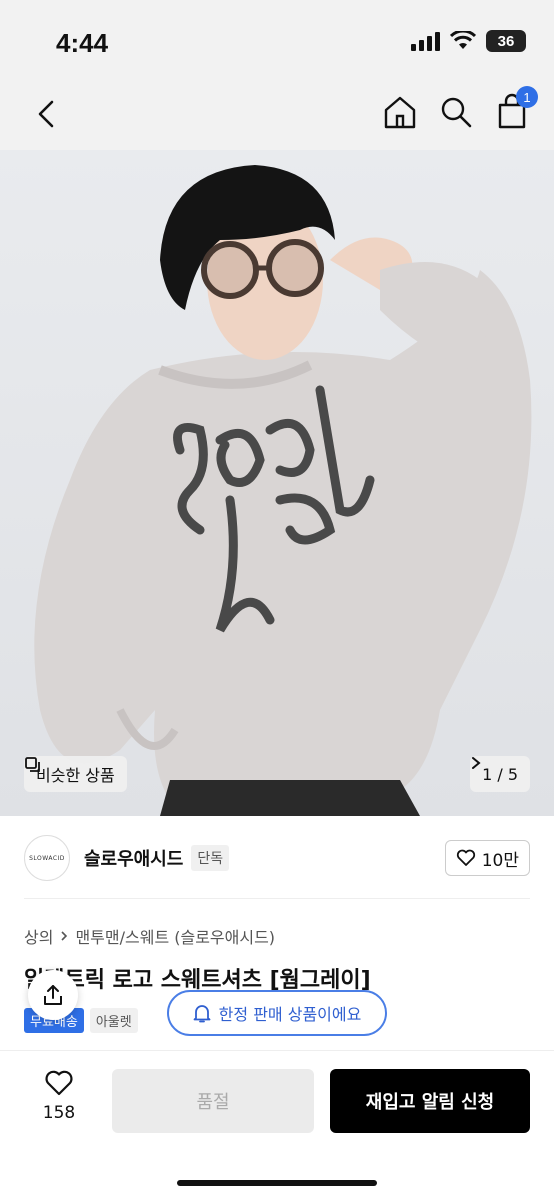  Describe the element at coordinates (506, 41) in the screenshot. I see `battery-icon: 36` at that location.